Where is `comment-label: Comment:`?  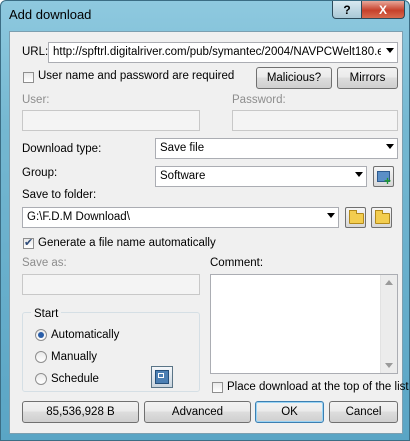 comment-label: Comment: is located at coordinates (237, 263).